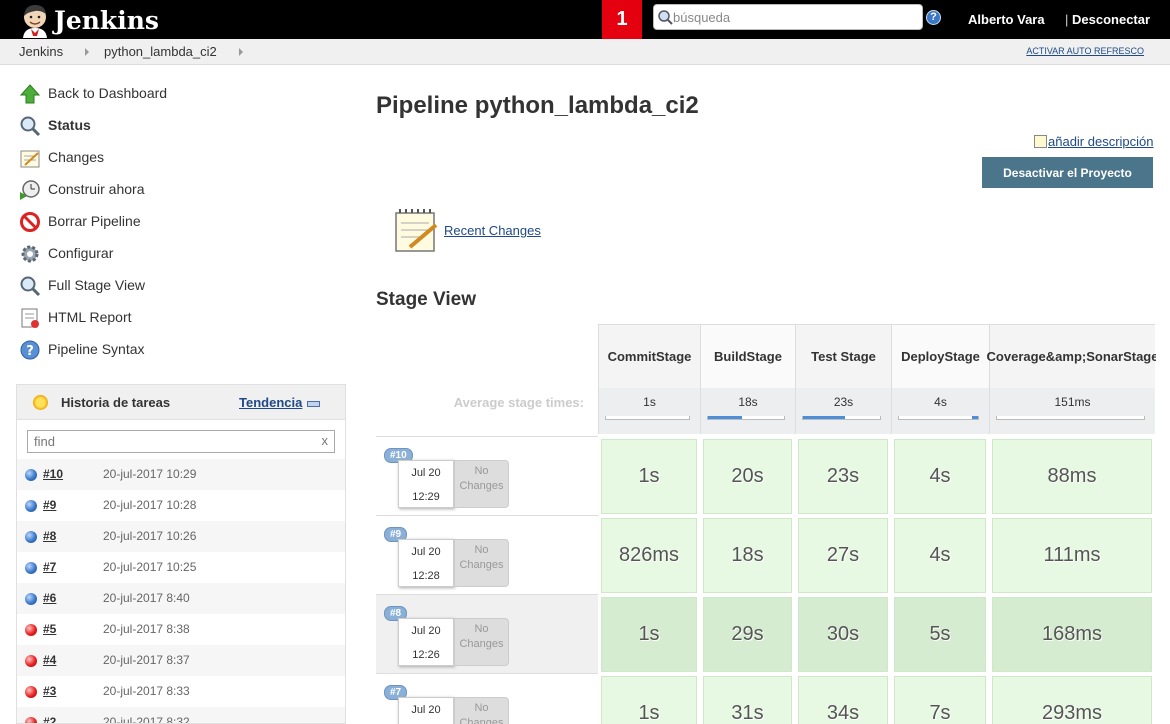 Image resolution: width=1170 pixels, height=724 pixels. I want to click on notepad-icon, so click(416, 230).